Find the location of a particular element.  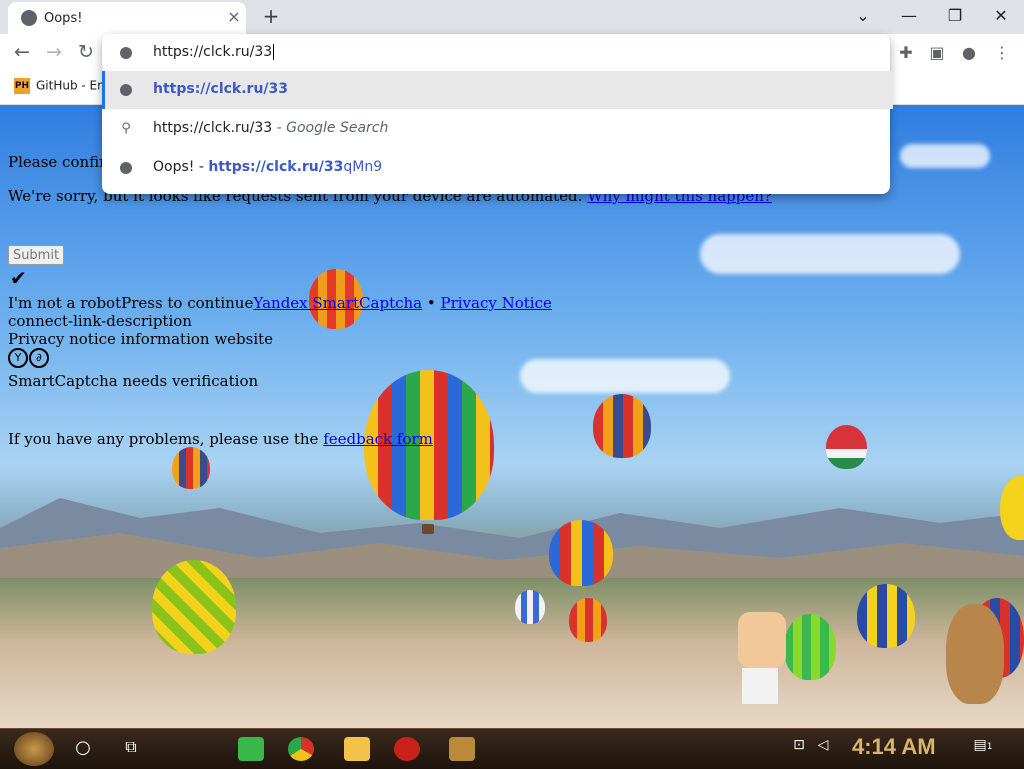

restore-button: ❐ is located at coordinates (955, 15).